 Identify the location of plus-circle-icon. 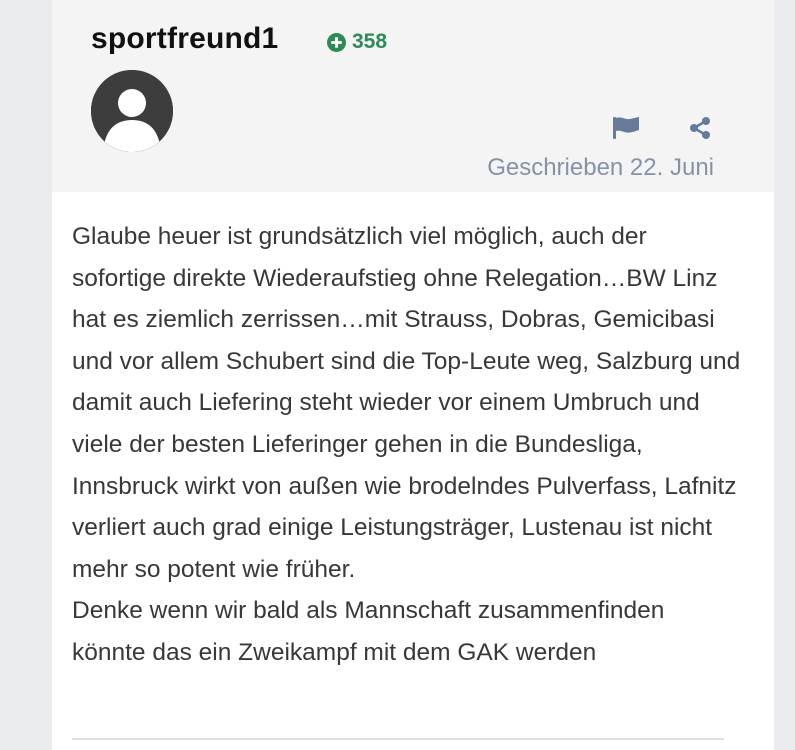
(336, 42).